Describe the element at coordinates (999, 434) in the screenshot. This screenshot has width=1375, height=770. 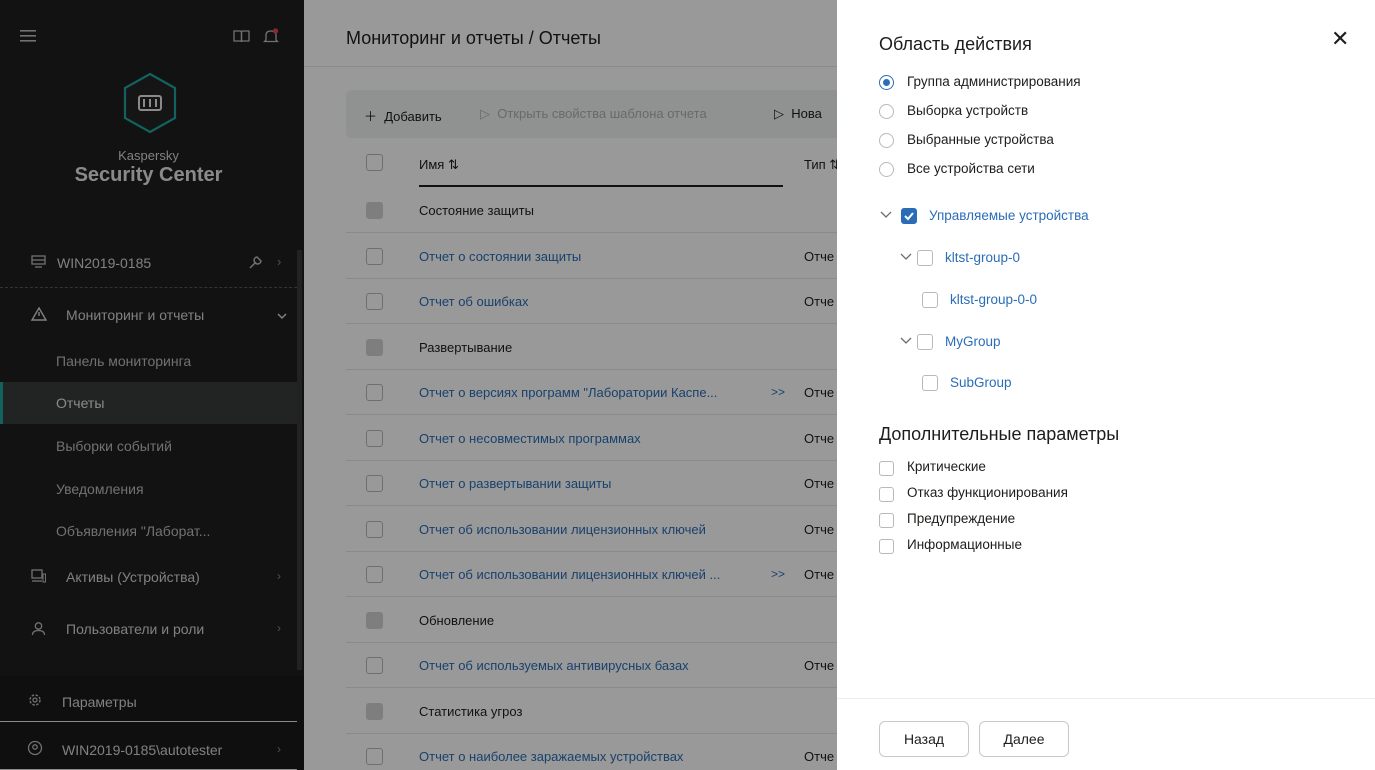
I see `extra-params-title: Дополнительные параметры` at that location.